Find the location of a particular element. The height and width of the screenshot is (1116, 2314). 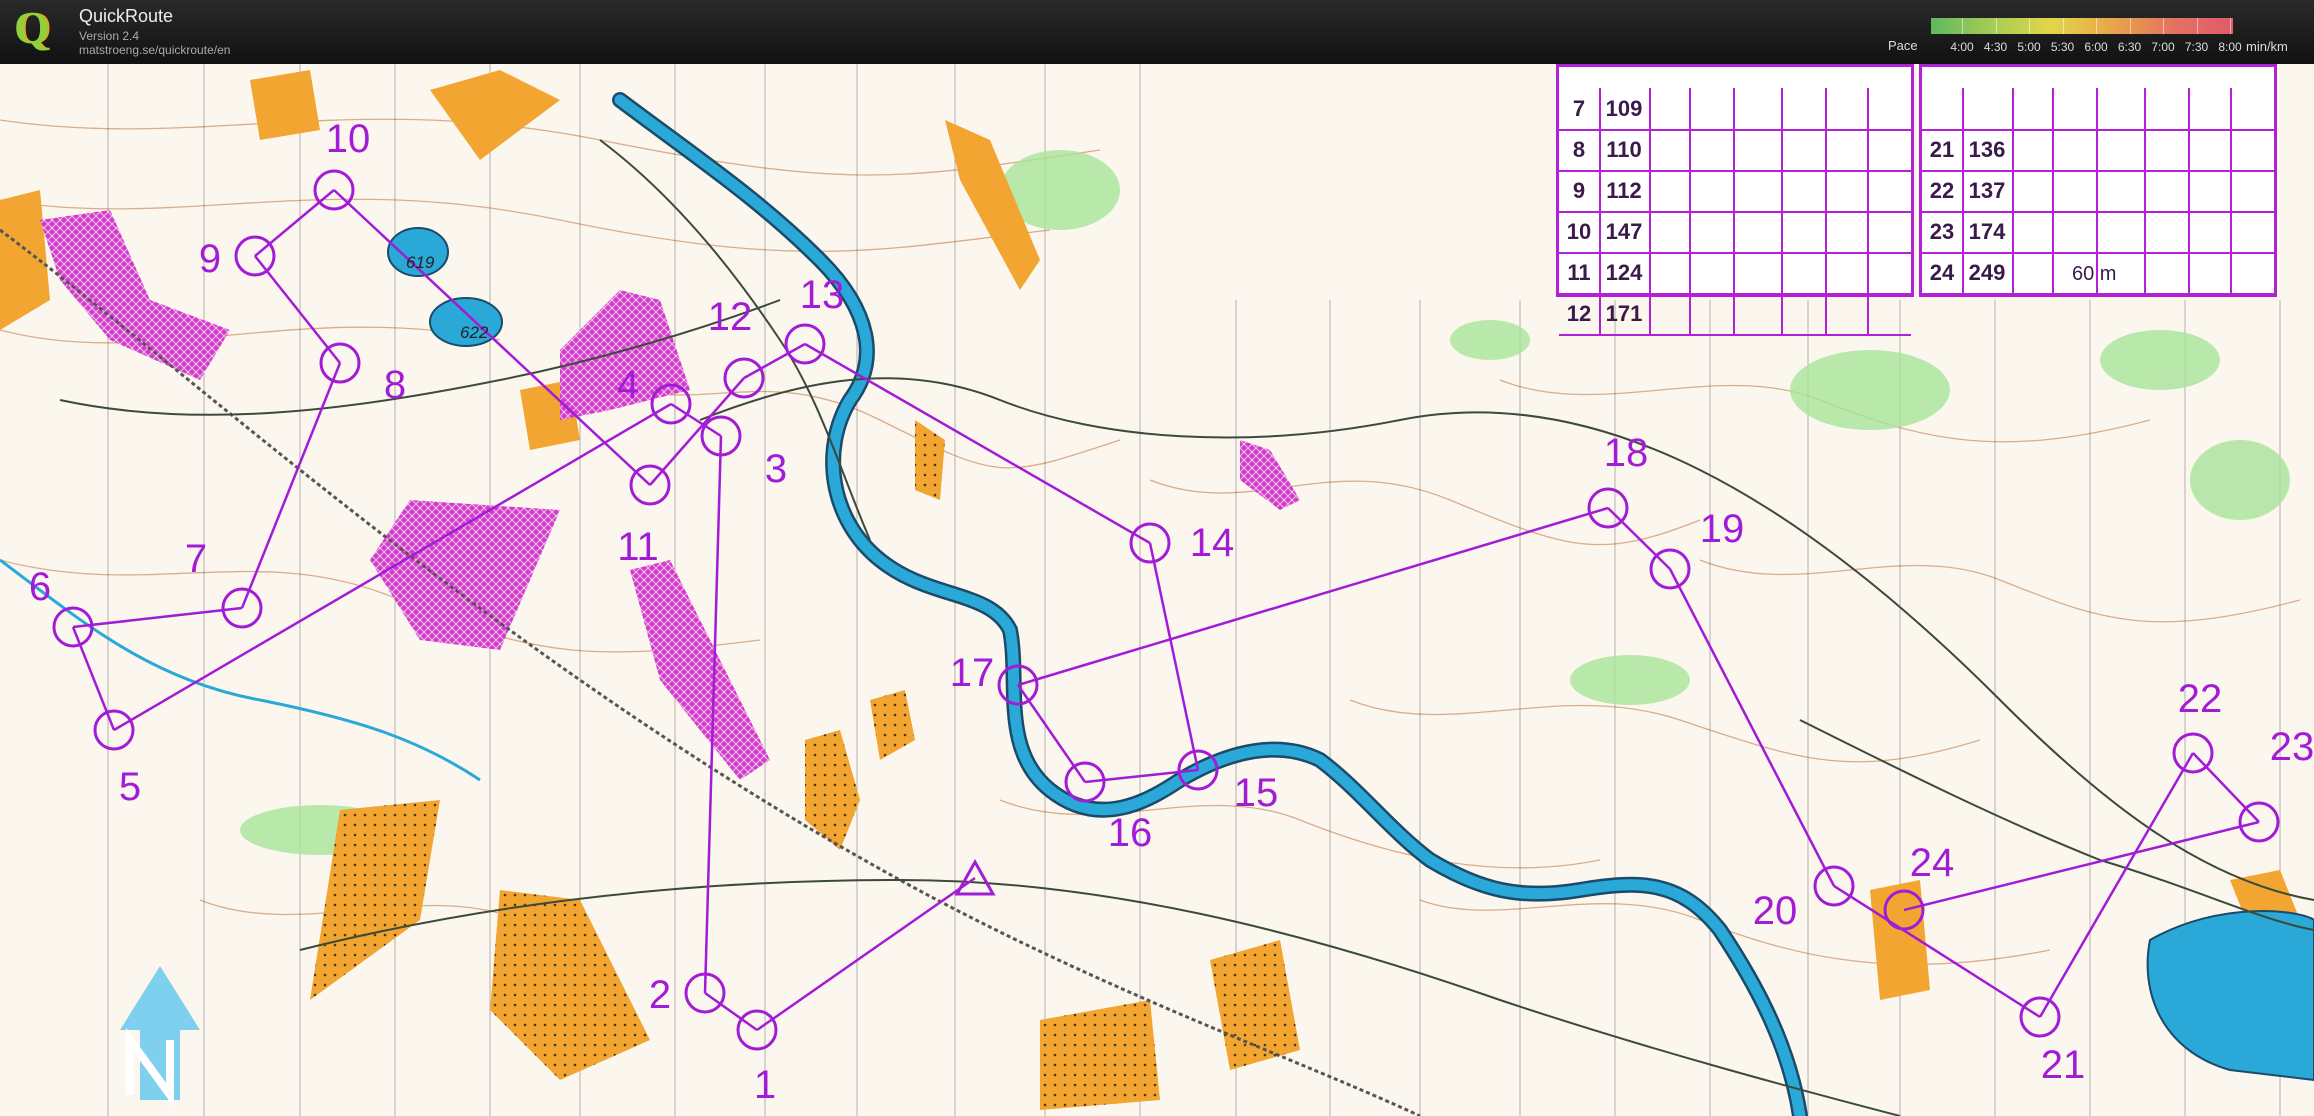

pace-tick-8: 8:00 is located at coordinates (2230, 47).